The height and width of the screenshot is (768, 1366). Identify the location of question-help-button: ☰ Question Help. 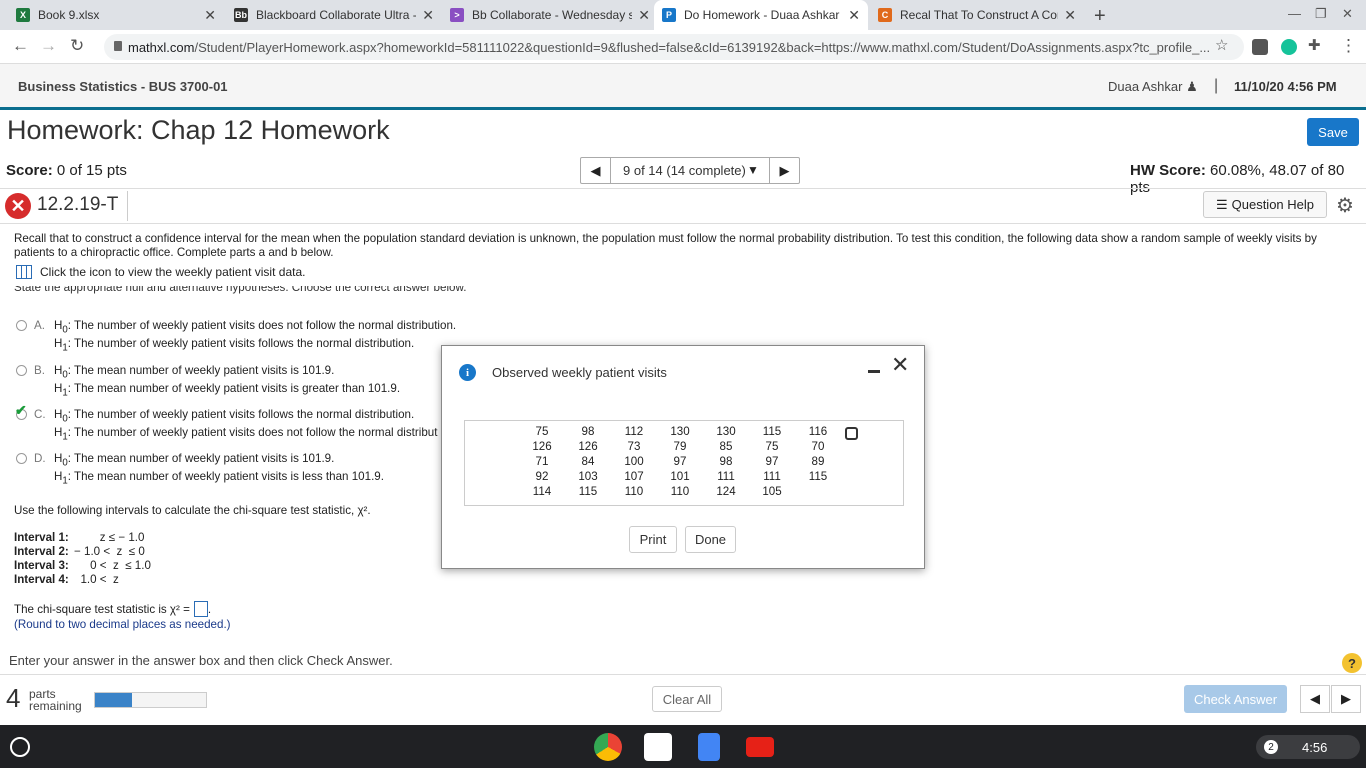
(1265, 204).